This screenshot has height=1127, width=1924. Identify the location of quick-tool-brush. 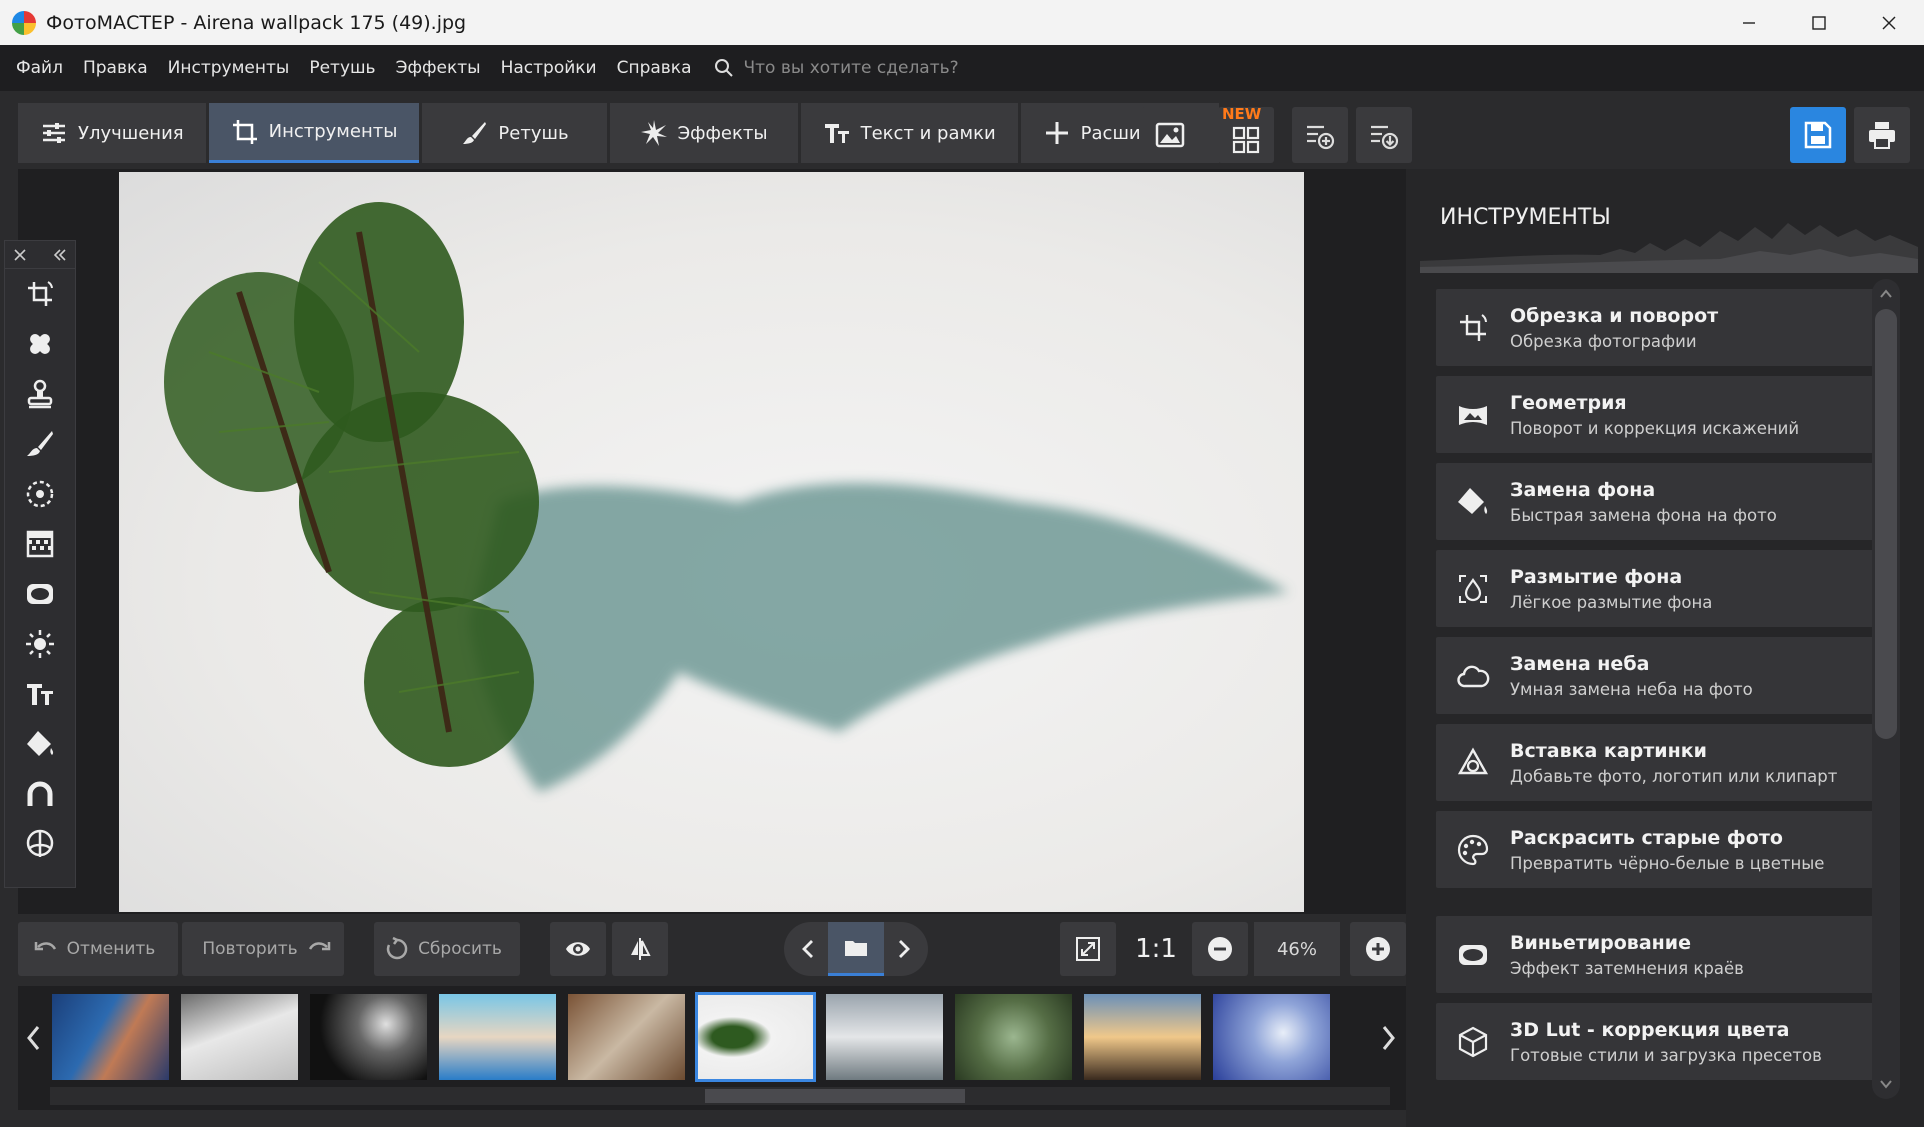
(40, 444).